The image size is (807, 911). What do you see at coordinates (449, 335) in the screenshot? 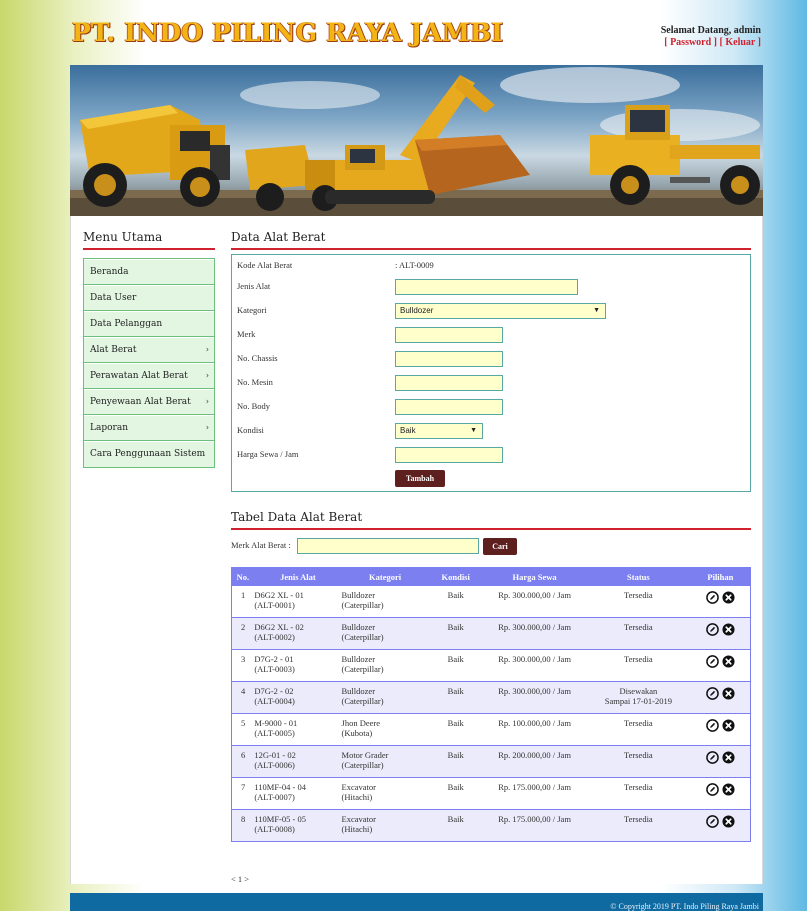
I see `merk-input` at bounding box center [449, 335].